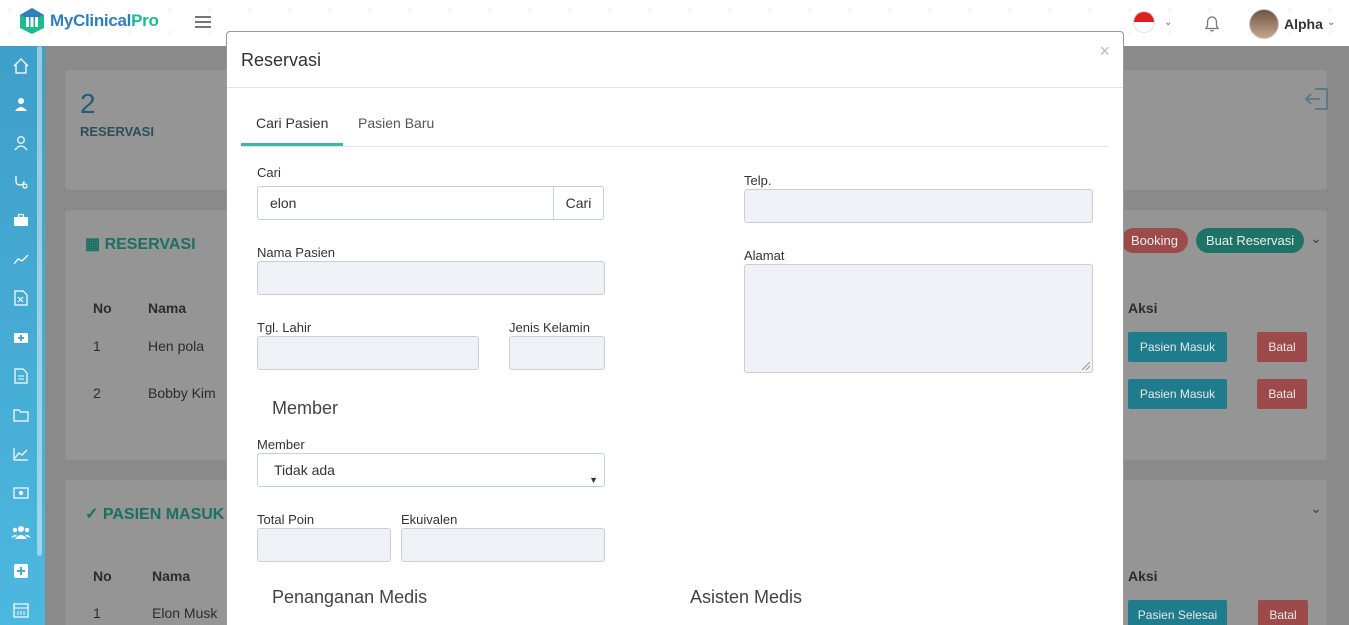 The height and width of the screenshot is (625, 1349). Describe the element at coordinates (296, 252) in the screenshot. I see `nama-pasien-label: Nama Pasien` at that location.